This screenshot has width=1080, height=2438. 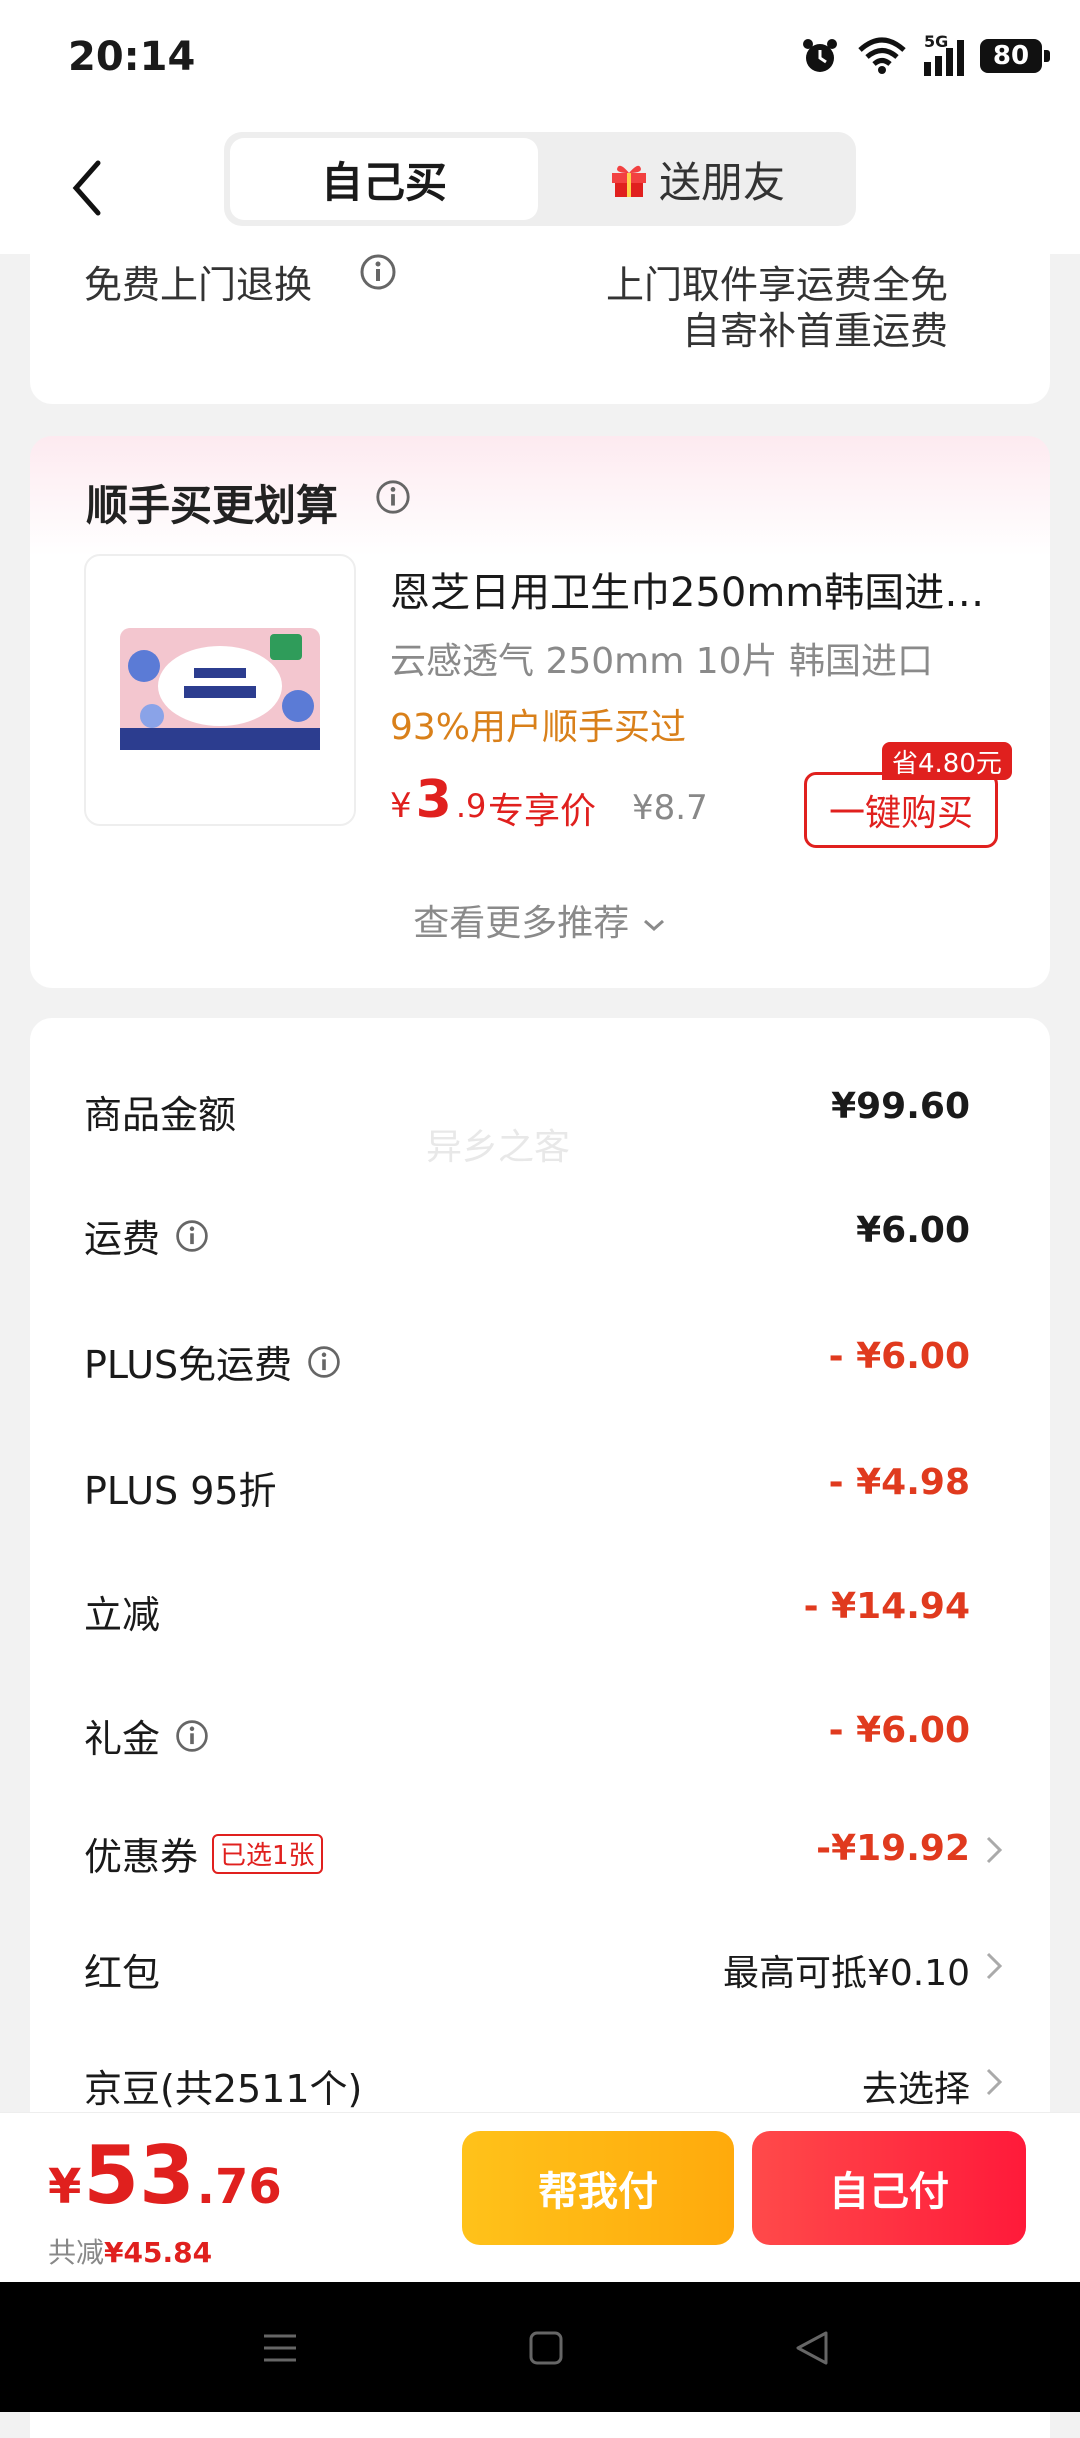 What do you see at coordinates (130, 2252) in the screenshot?
I see `total-savings: 共减¥45.84` at bounding box center [130, 2252].